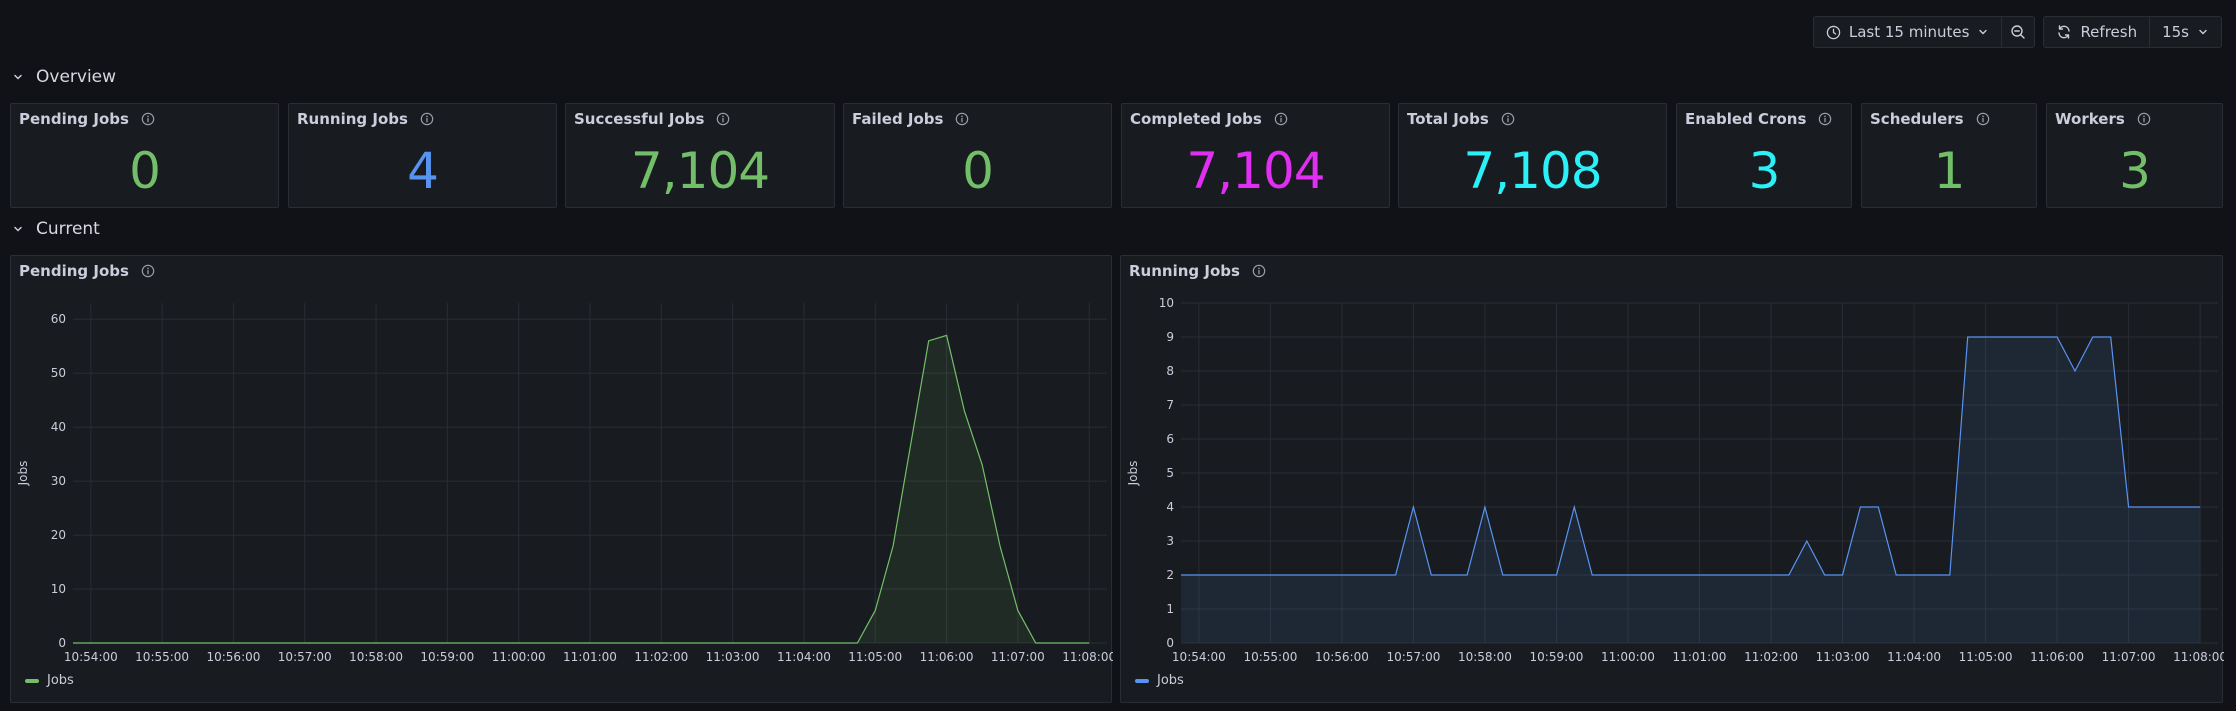 Image resolution: width=2236 pixels, height=711 pixels. What do you see at coordinates (58, 481) in the screenshot?
I see `y-tick-label: 30` at bounding box center [58, 481].